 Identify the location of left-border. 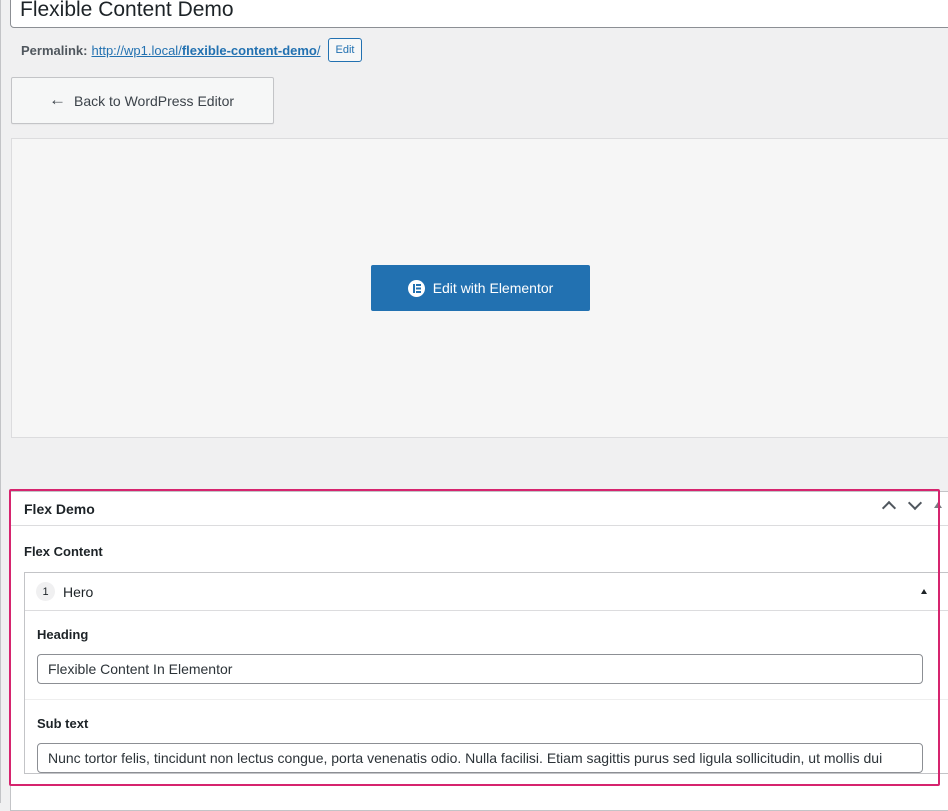
(0, 401).